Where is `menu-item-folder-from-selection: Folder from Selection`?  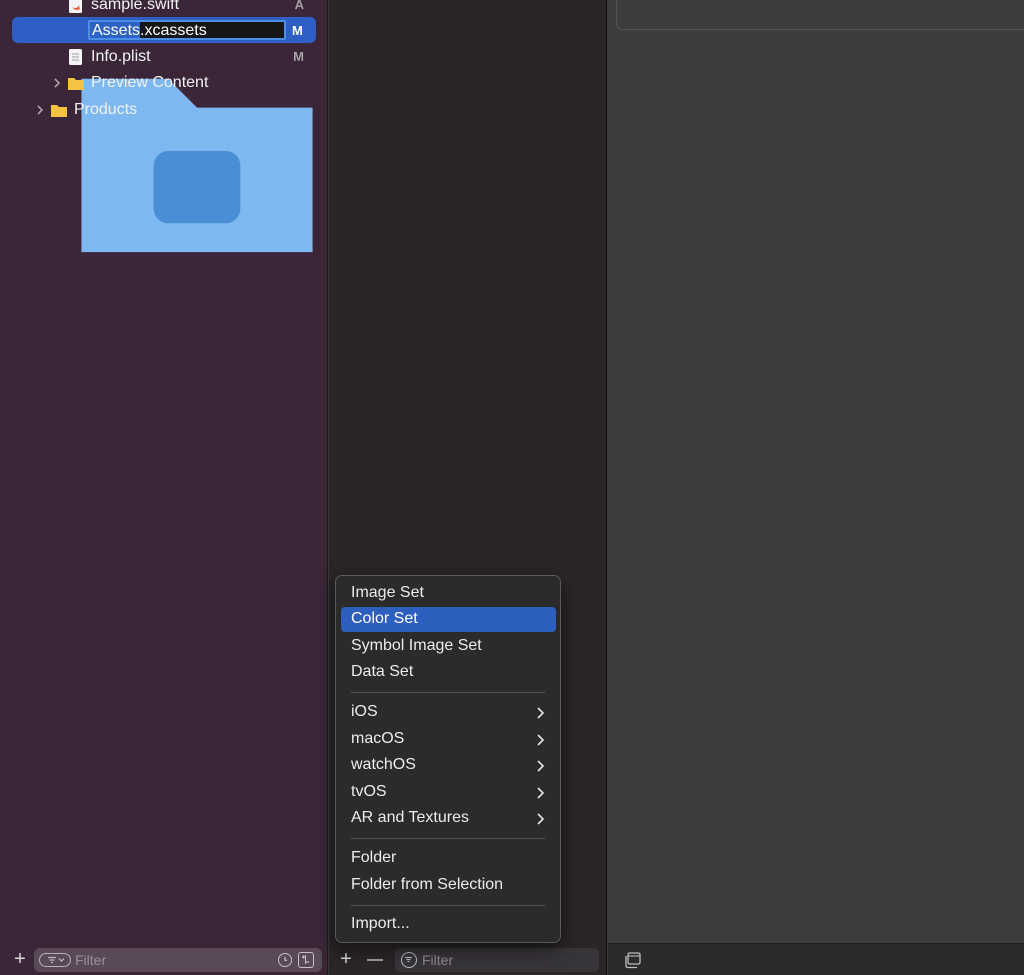 menu-item-folder-from-selection: Folder from Selection is located at coordinates (448, 885).